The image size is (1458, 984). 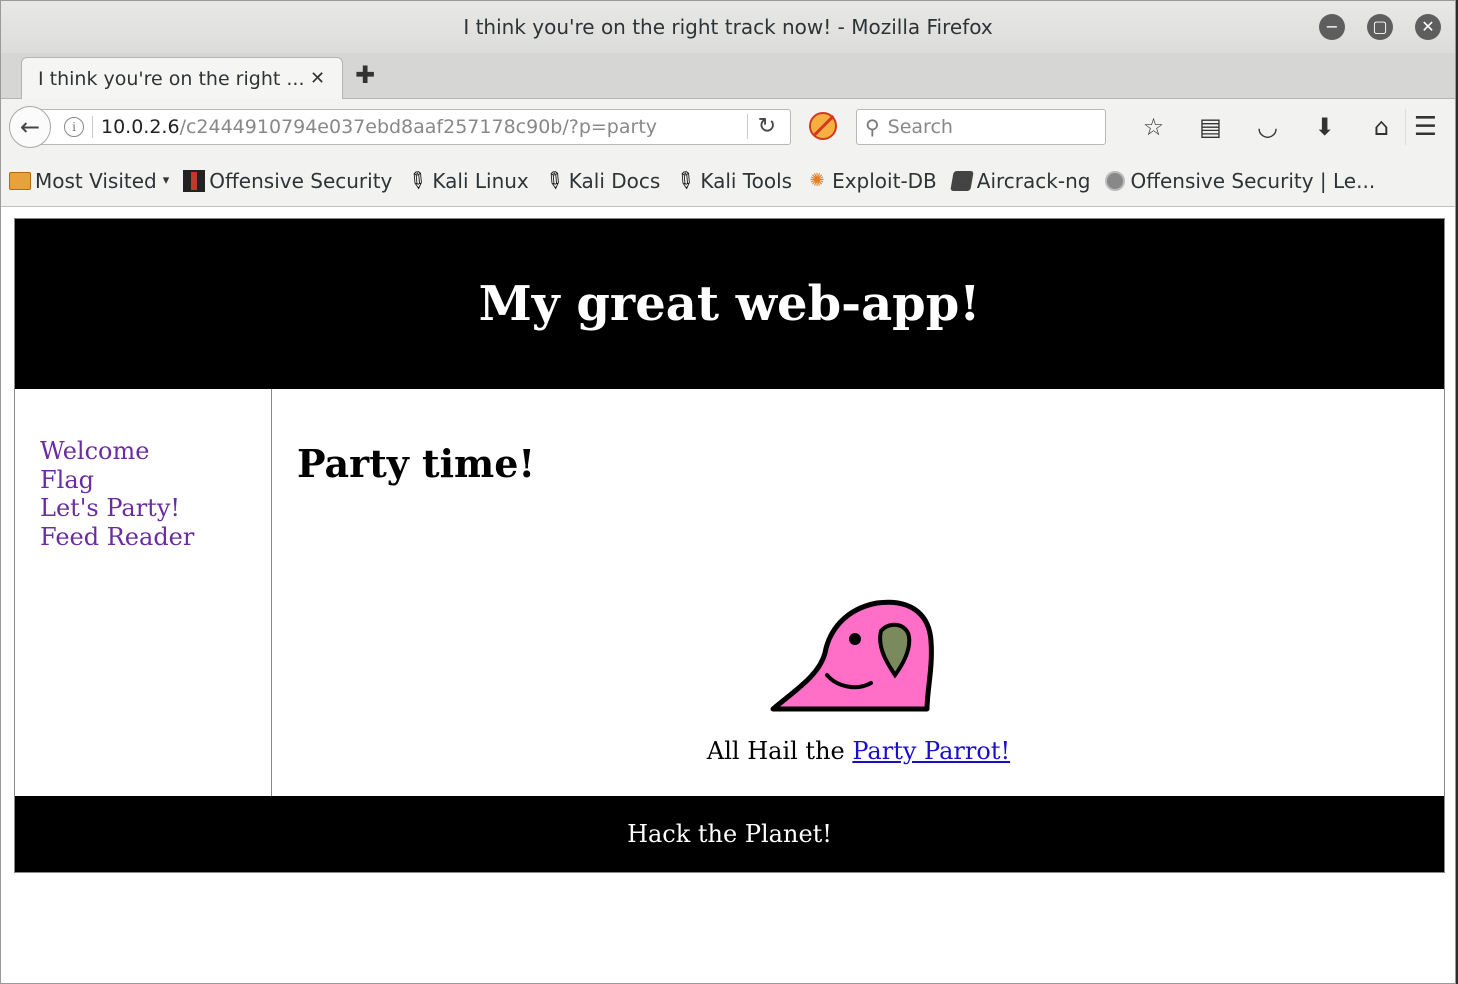 I want to click on nav-link-welcome: Welcome, so click(x=155, y=451).